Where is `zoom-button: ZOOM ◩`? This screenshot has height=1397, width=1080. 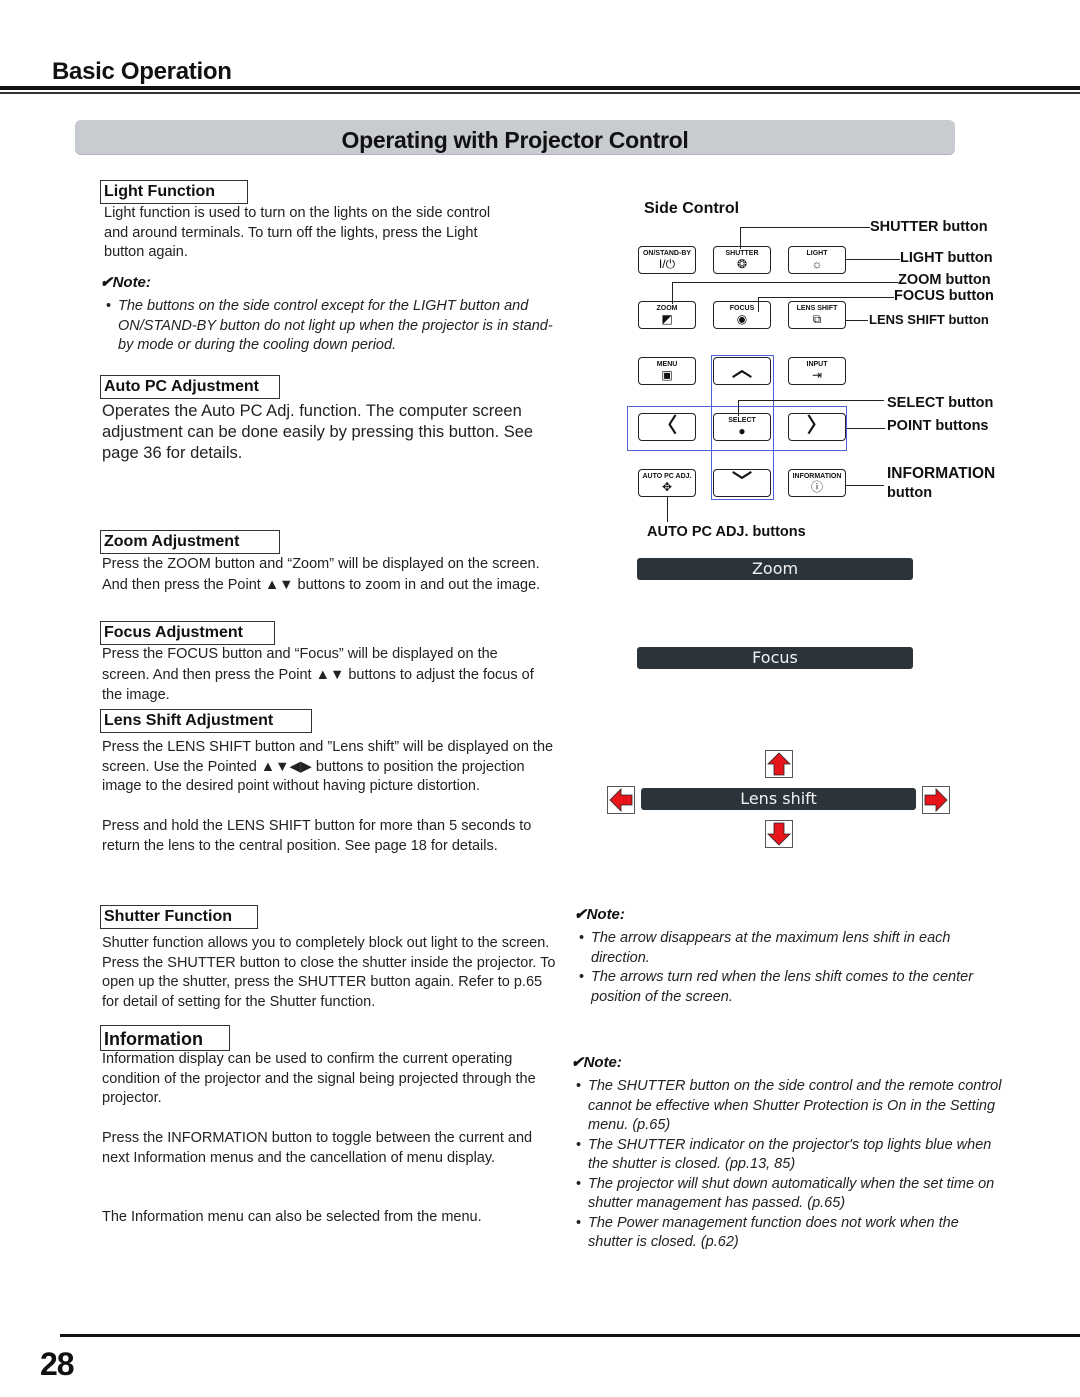
zoom-button: ZOOM ◩ is located at coordinates (667, 315).